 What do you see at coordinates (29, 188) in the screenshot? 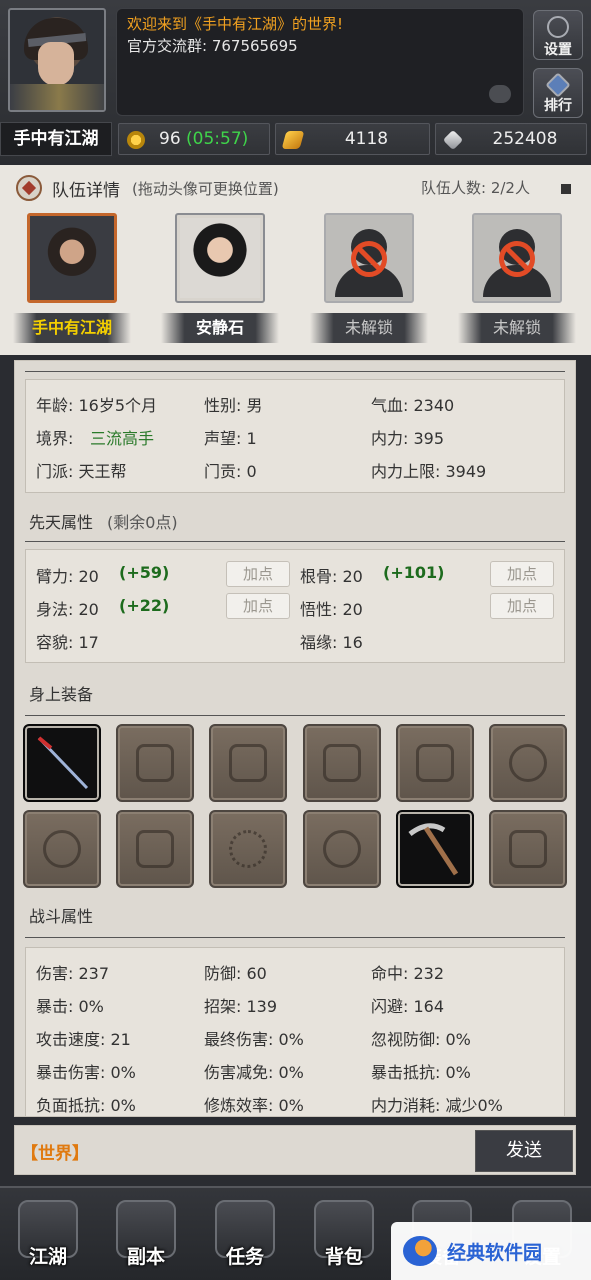
I see `team-emblem-icon` at bounding box center [29, 188].